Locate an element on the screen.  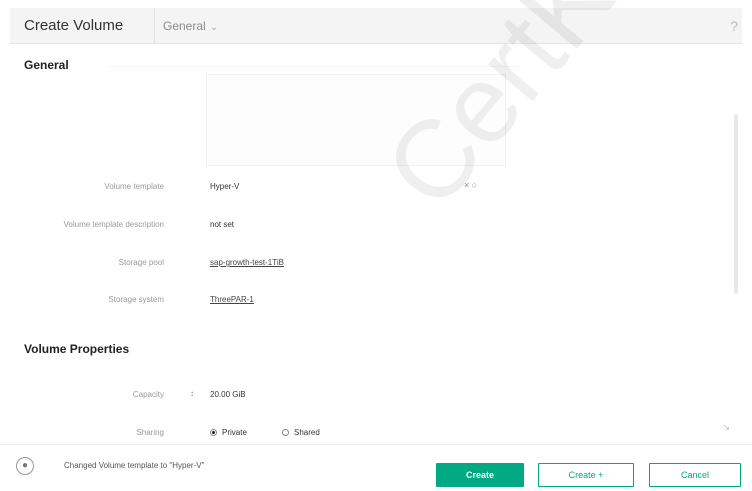
volume-template-value: Hyper-V is located at coordinates (224, 186).